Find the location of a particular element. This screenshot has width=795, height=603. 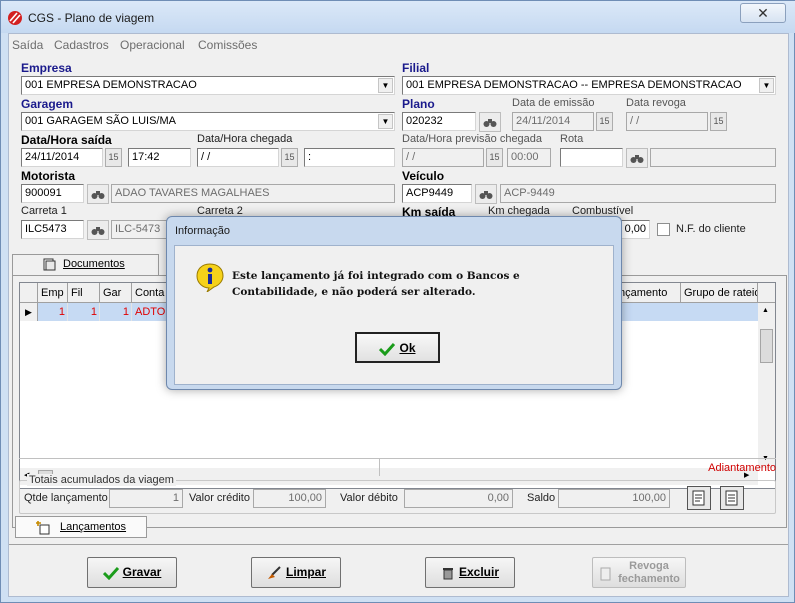

ok-button: Ok is located at coordinates (397, 347).